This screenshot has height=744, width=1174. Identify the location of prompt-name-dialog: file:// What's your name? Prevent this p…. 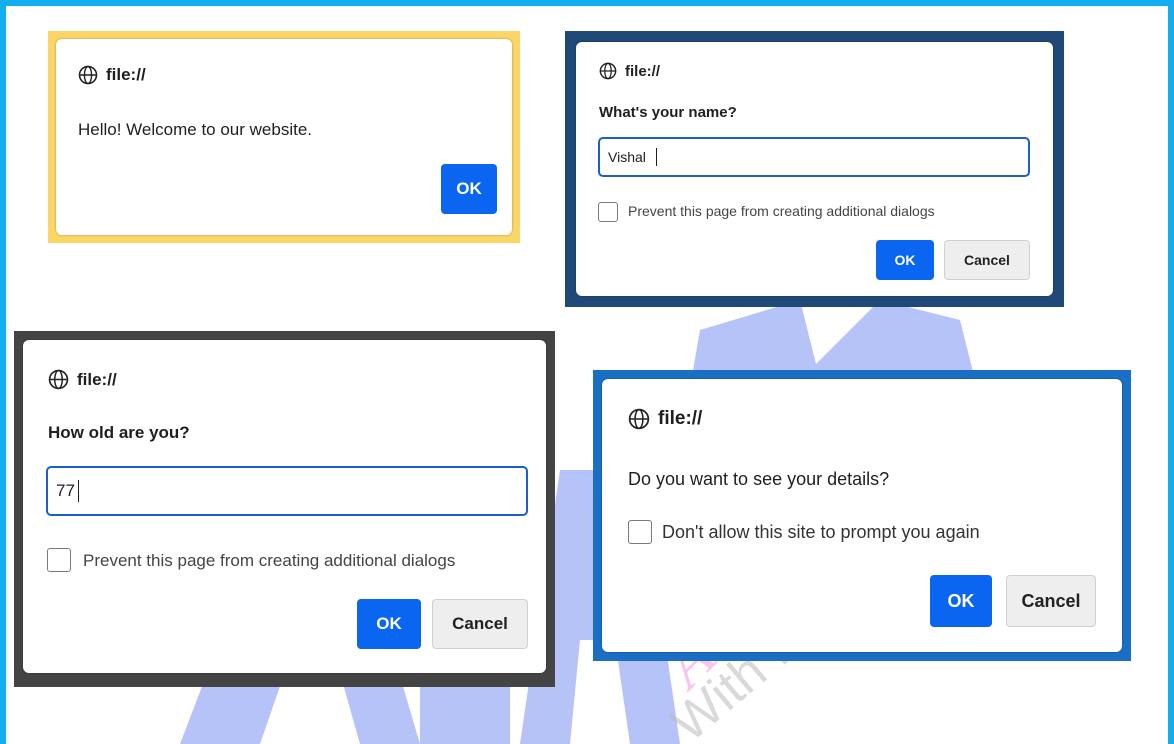
(814, 169).